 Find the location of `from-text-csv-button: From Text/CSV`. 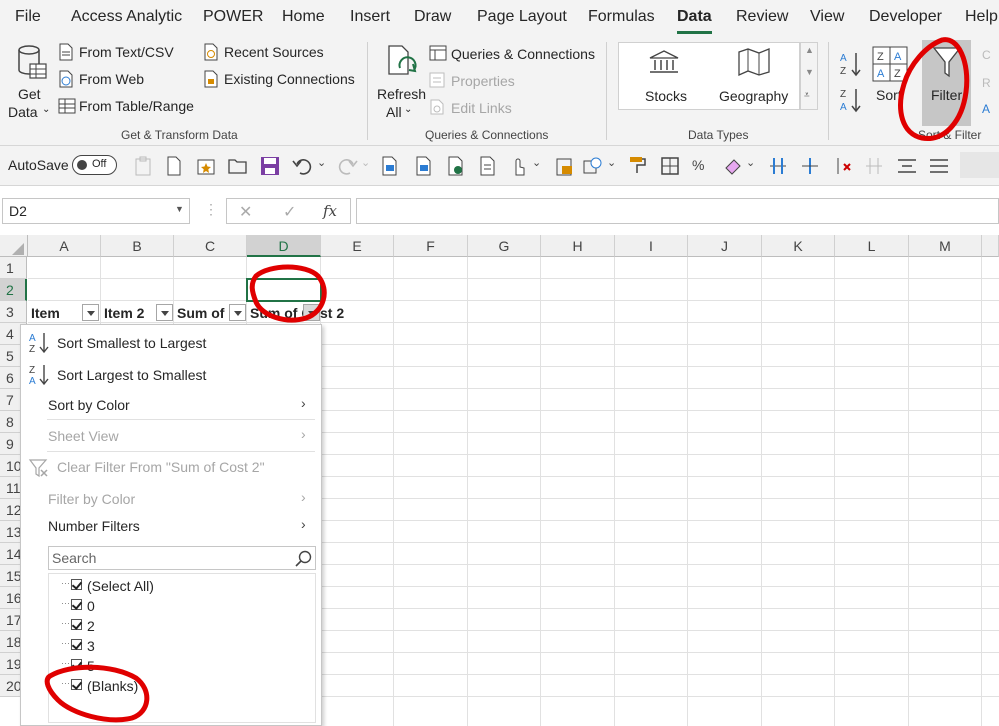

from-text-csv-button: From Text/CSV is located at coordinates (128, 53).